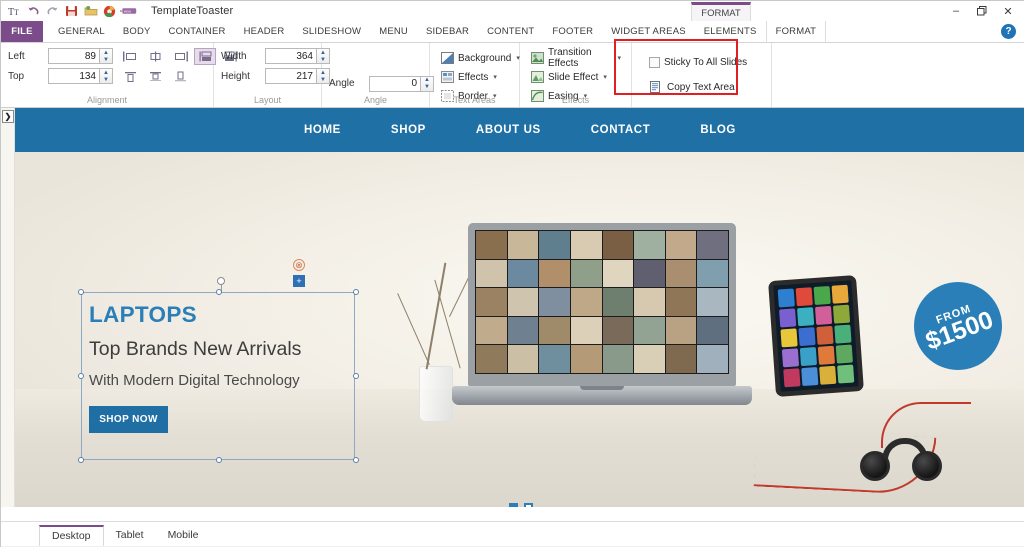 The width and height of the screenshot is (1024, 547). I want to click on tab-footer: FOOTER, so click(572, 31).